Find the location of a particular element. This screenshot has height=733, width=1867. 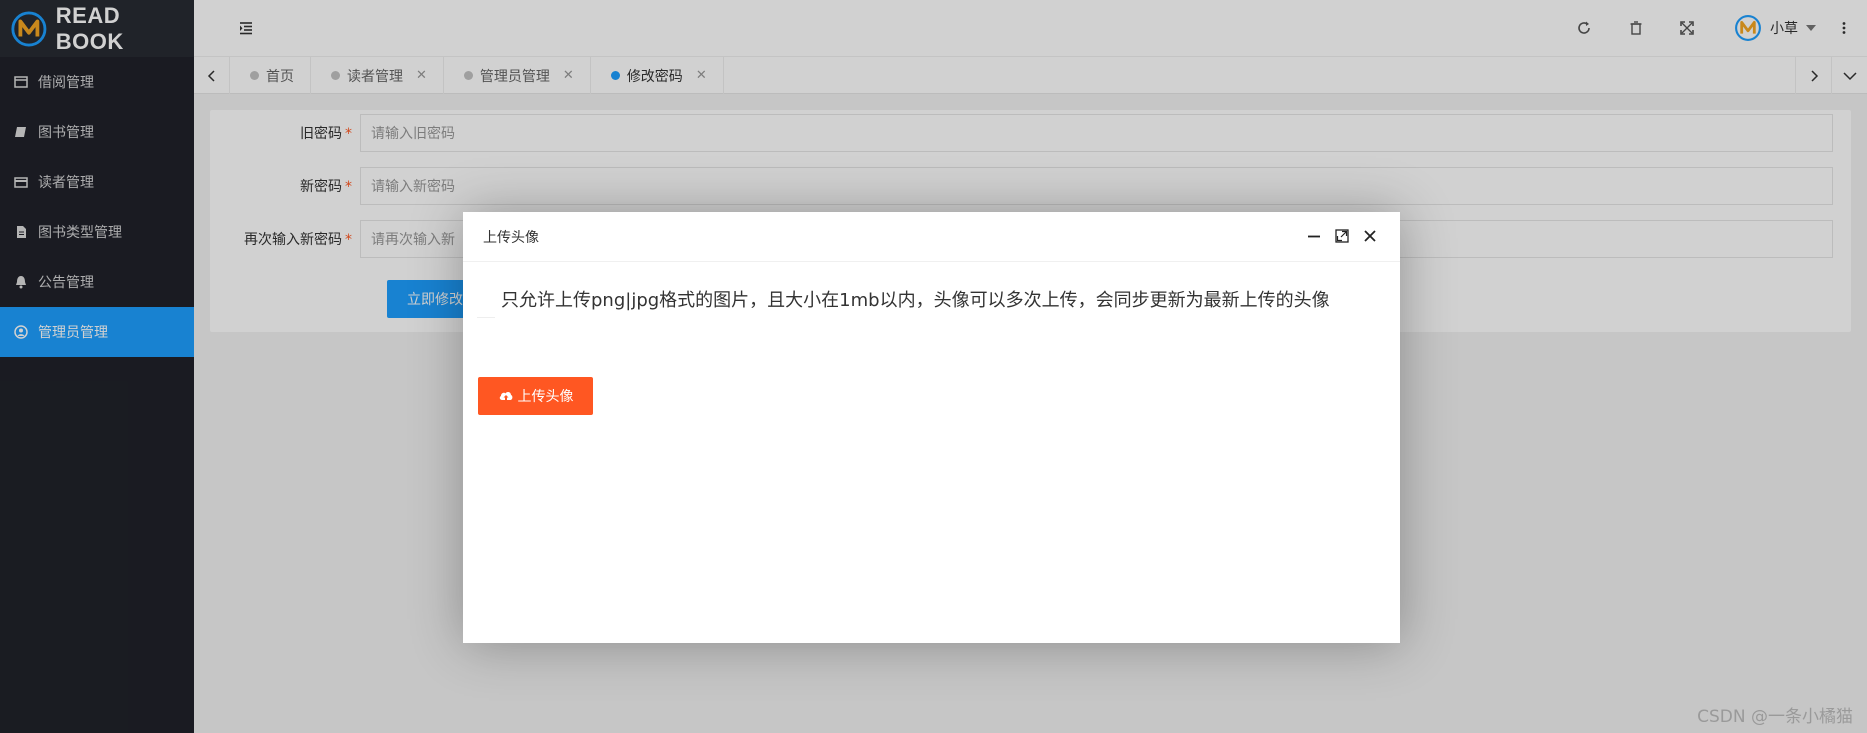

upload-avatar-button: 上传头像 is located at coordinates (535, 396).